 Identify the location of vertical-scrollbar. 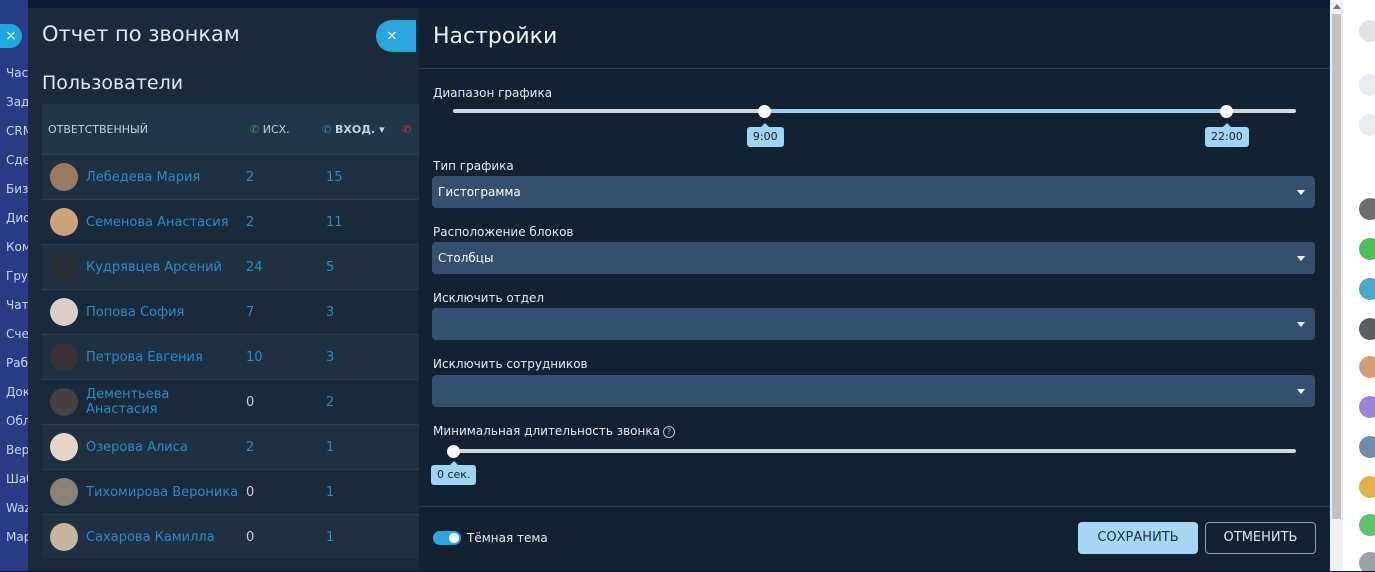
(1336, 285).